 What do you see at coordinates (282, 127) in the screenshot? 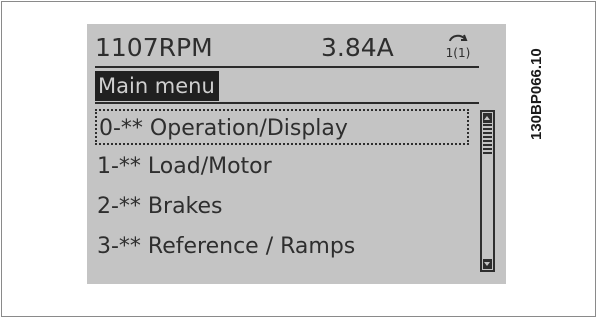
I see `menu-item-operation-display: 0-** Operation/Display` at bounding box center [282, 127].